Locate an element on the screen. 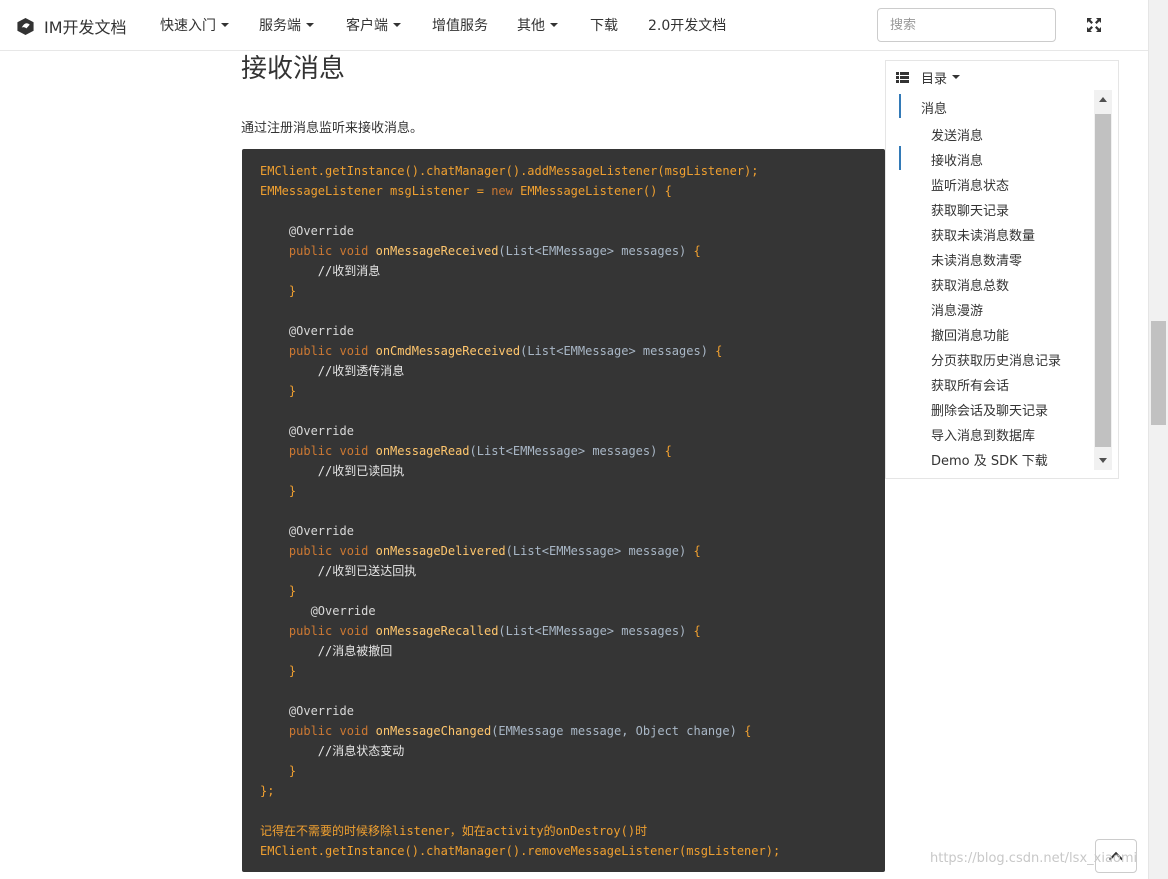 Image resolution: width=1168 pixels, height=879 pixels. nav-item-2: 客户端 is located at coordinates (373, 25).